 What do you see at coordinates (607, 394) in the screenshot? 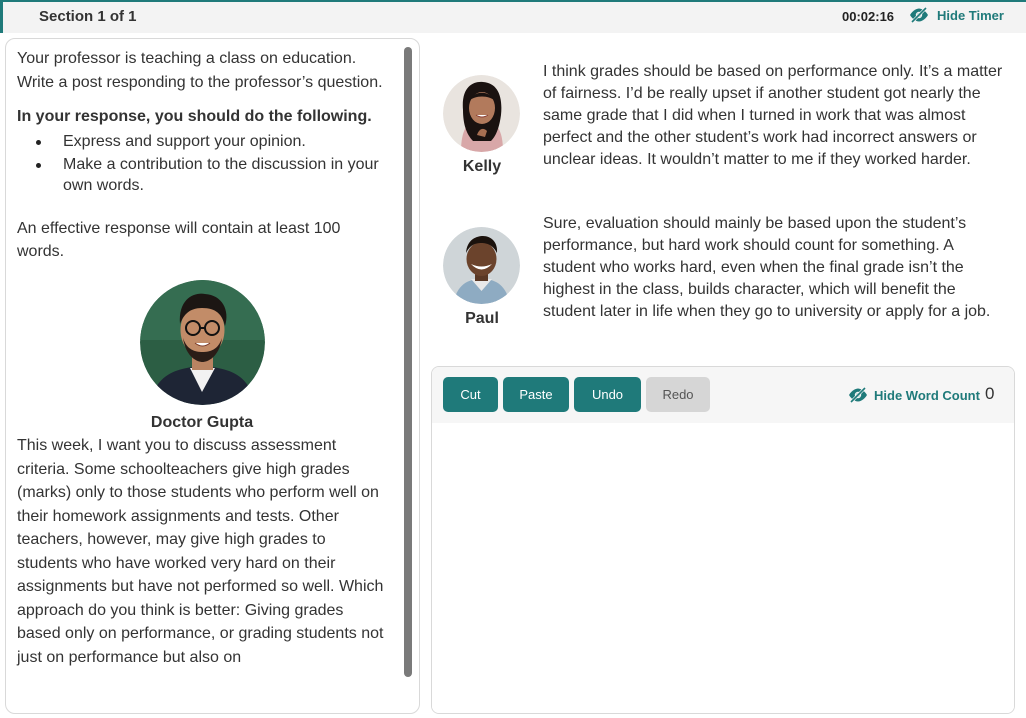
I see `undo-button: Undo` at bounding box center [607, 394].